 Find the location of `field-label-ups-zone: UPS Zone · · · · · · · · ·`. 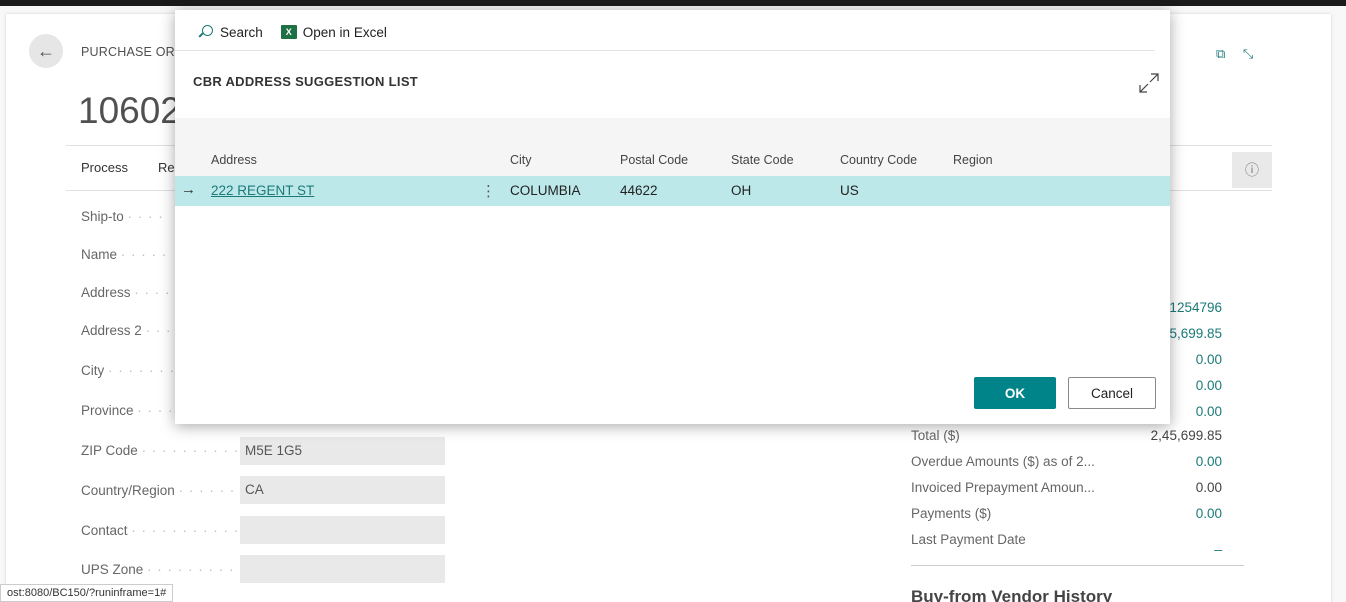

field-label-ups-zone: UPS Zone · · · · · · · · · is located at coordinates (158, 569).